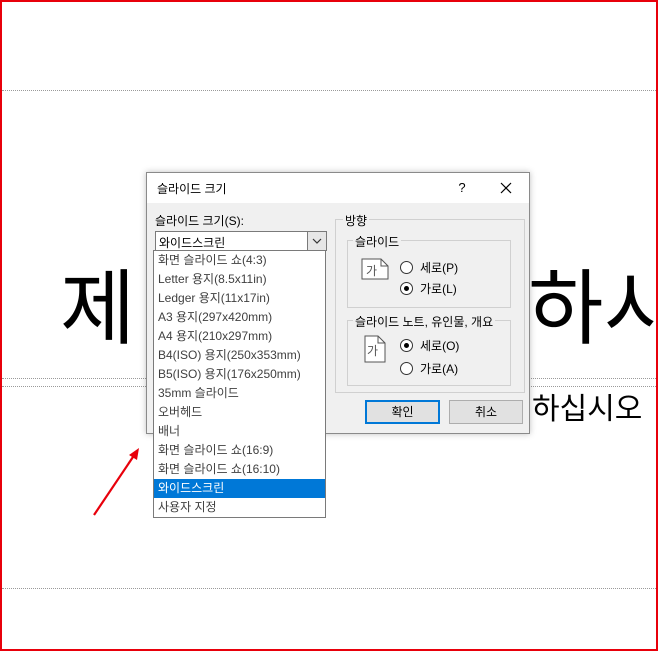 This screenshot has height=651, width=658. I want to click on dropdown-option: 화면 슬라이드 쇼(4:3), so click(239, 260).